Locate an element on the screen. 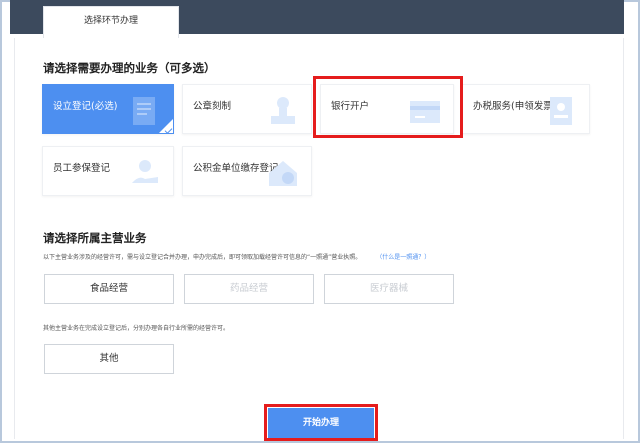  card-employee-insurance: 员工参保登记 is located at coordinates (108, 171).